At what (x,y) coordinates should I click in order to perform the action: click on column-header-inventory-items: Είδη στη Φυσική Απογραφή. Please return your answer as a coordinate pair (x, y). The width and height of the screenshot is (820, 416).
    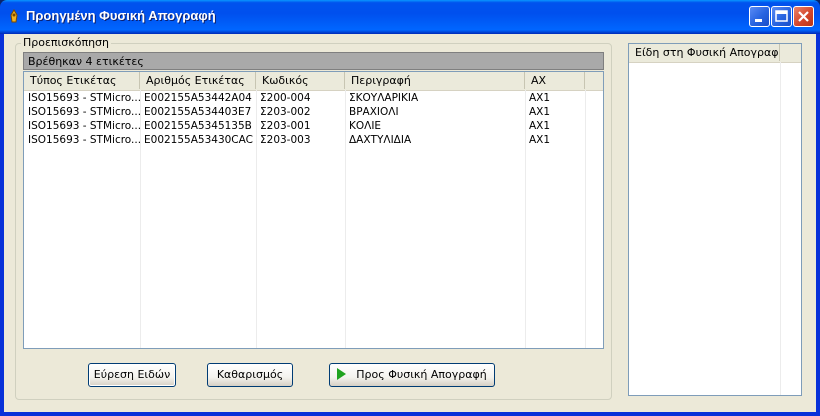
    Looking at the image, I should click on (704, 52).